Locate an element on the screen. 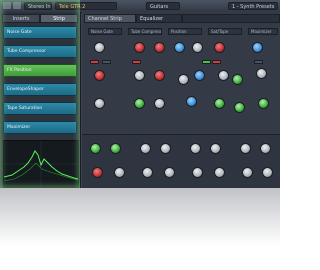  module-tube-compressor-header: Tube Compressor is located at coordinates (145, 31).